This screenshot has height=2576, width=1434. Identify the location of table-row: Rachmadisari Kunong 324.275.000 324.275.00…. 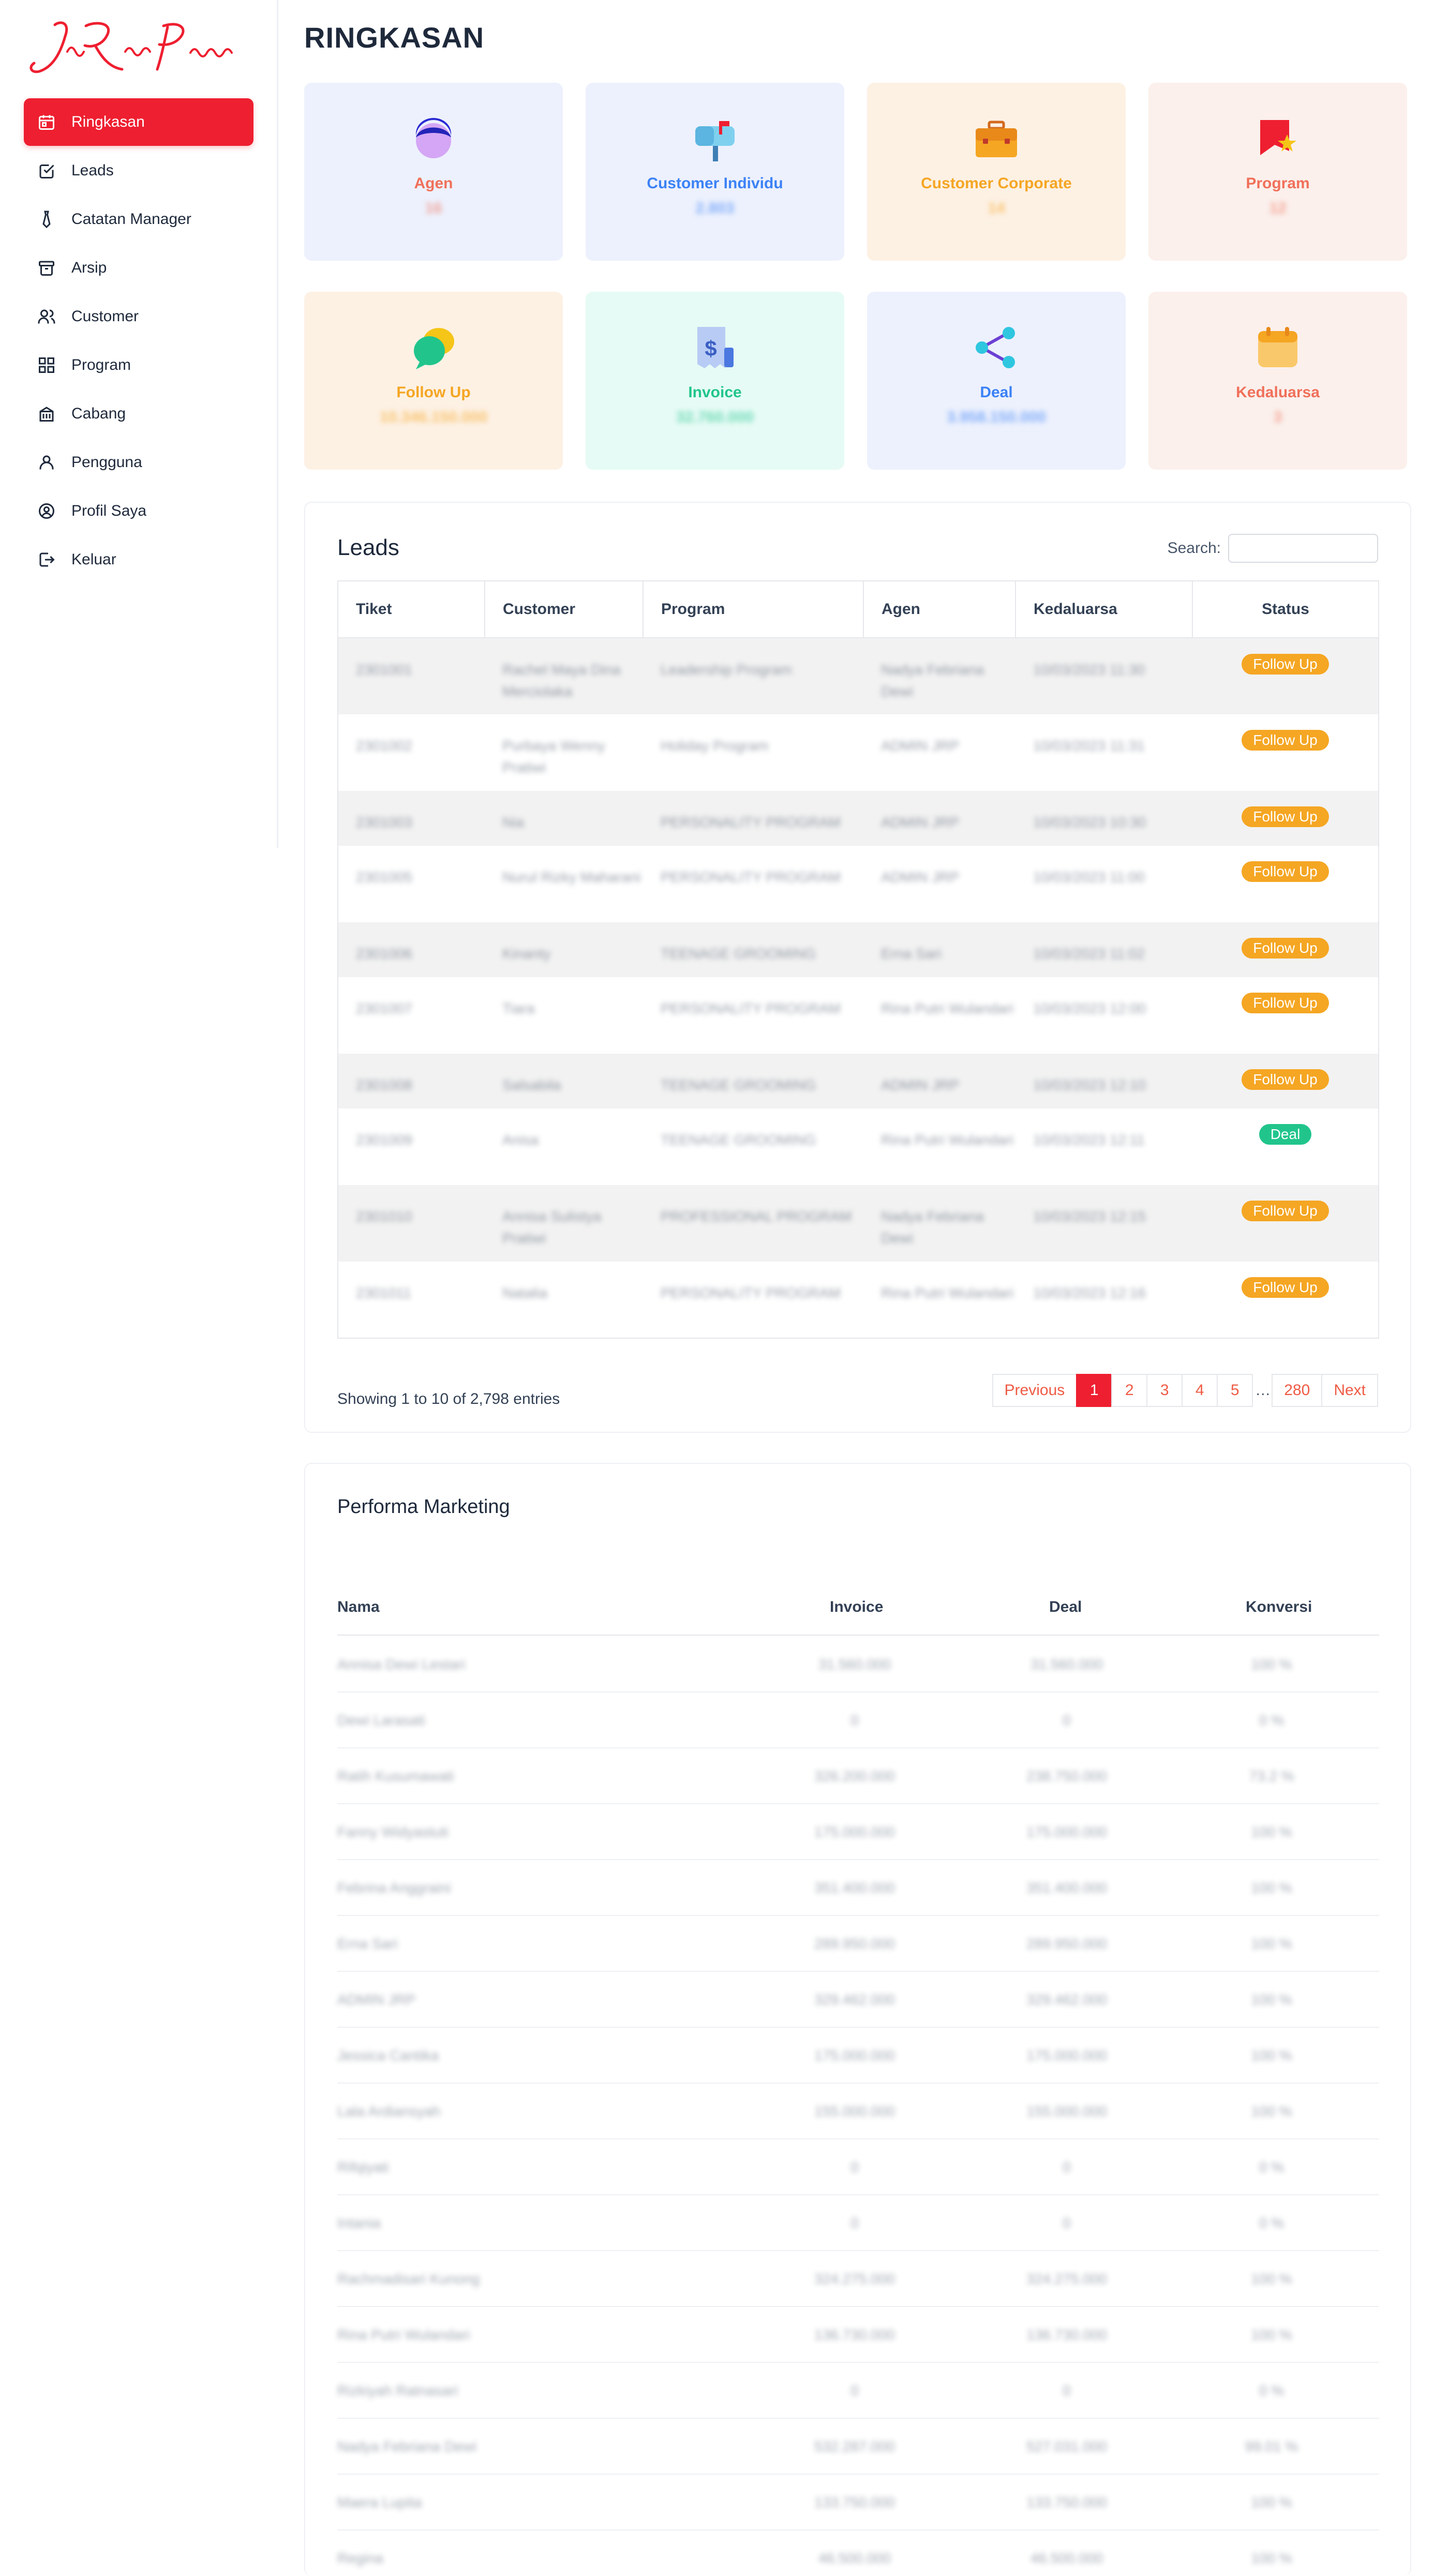
(858, 2279).